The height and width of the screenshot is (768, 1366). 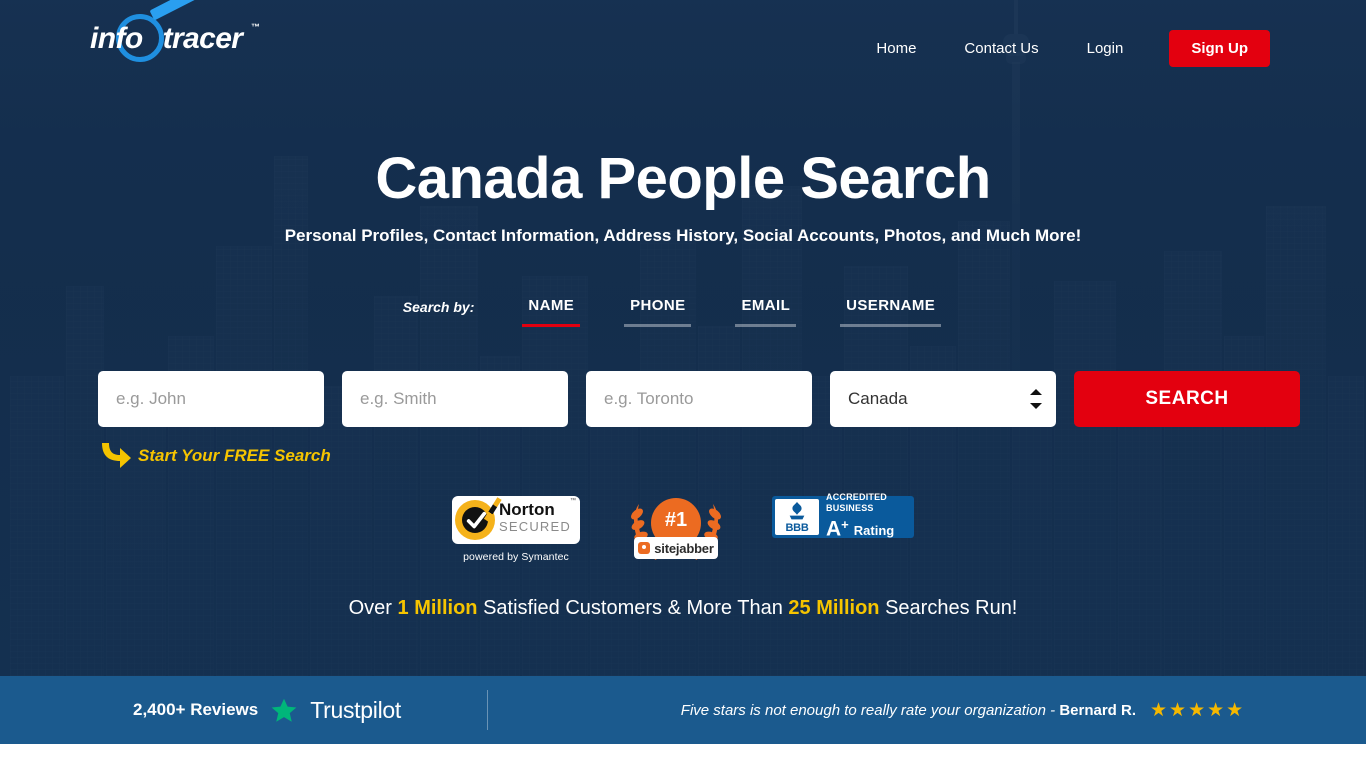 I want to click on bbb-label: BBB, so click(x=797, y=528).